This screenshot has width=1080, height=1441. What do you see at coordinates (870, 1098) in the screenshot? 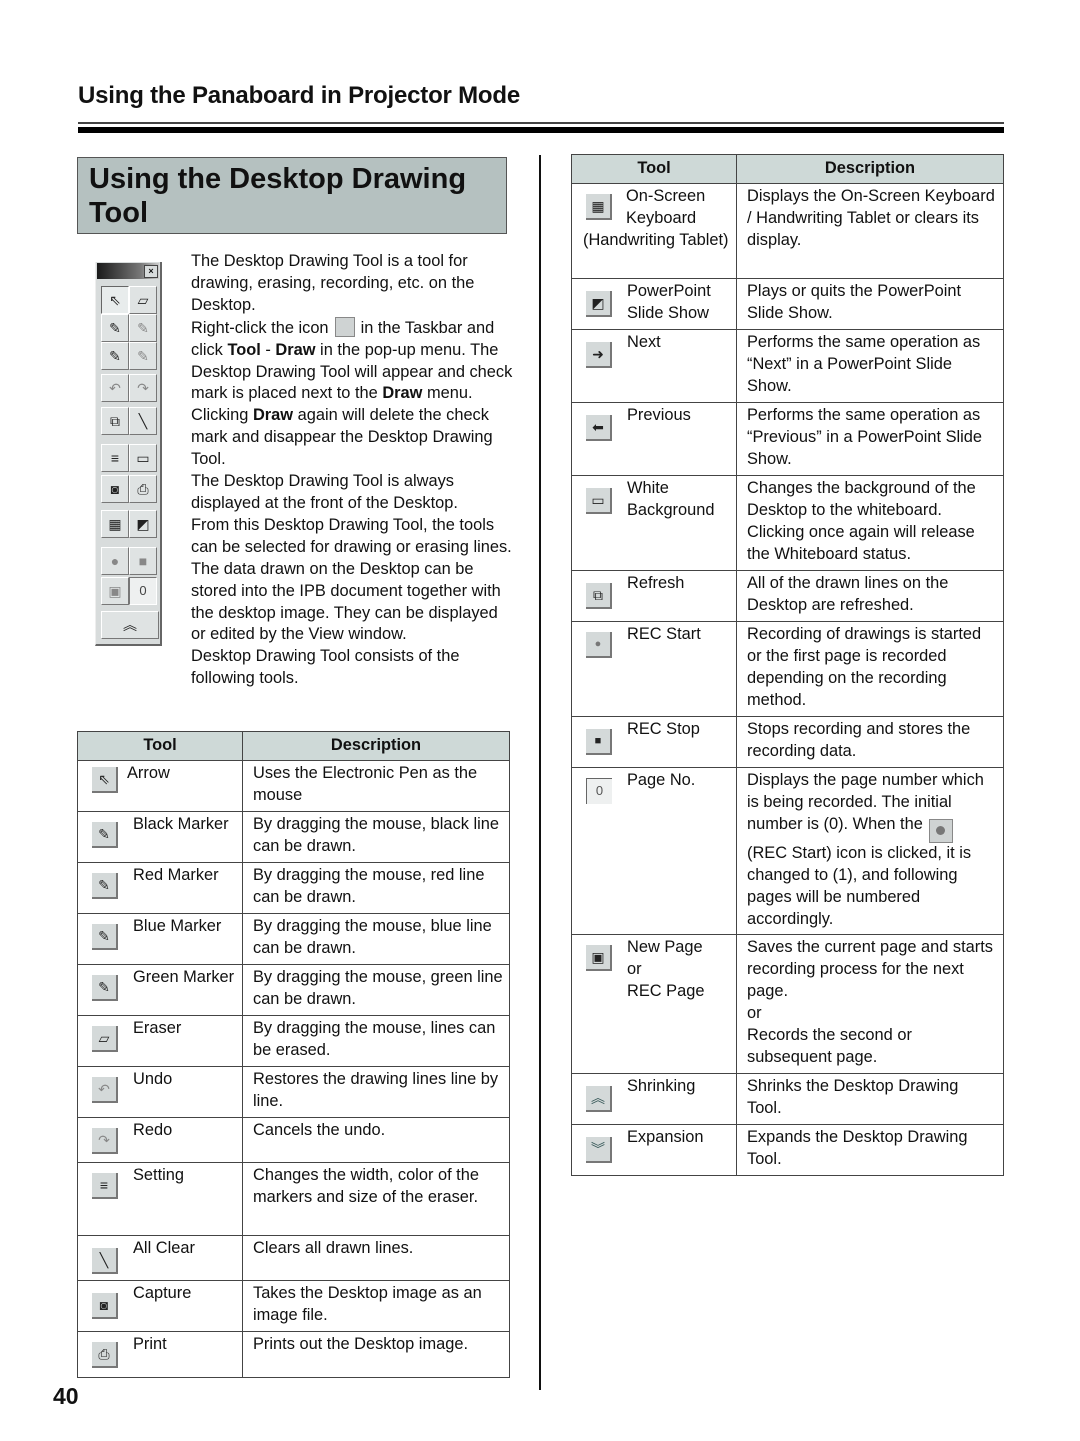
I see `description-cell: Shrinks the Desktop Drawing Tool.` at bounding box center [870, 1098].